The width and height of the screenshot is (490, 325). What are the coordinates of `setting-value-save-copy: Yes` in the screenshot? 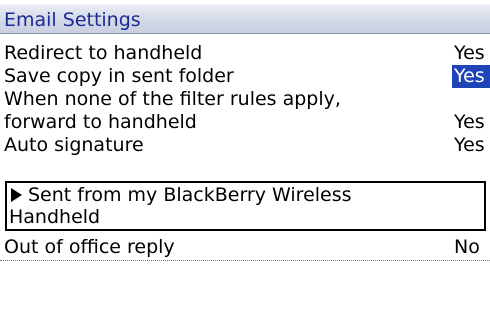 It's located at (471, 76).